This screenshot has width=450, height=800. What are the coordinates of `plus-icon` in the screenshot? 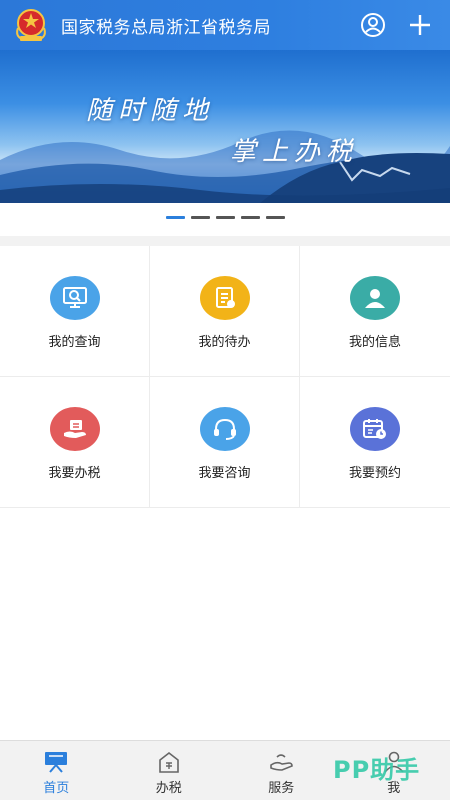 It's located at (420, 25).